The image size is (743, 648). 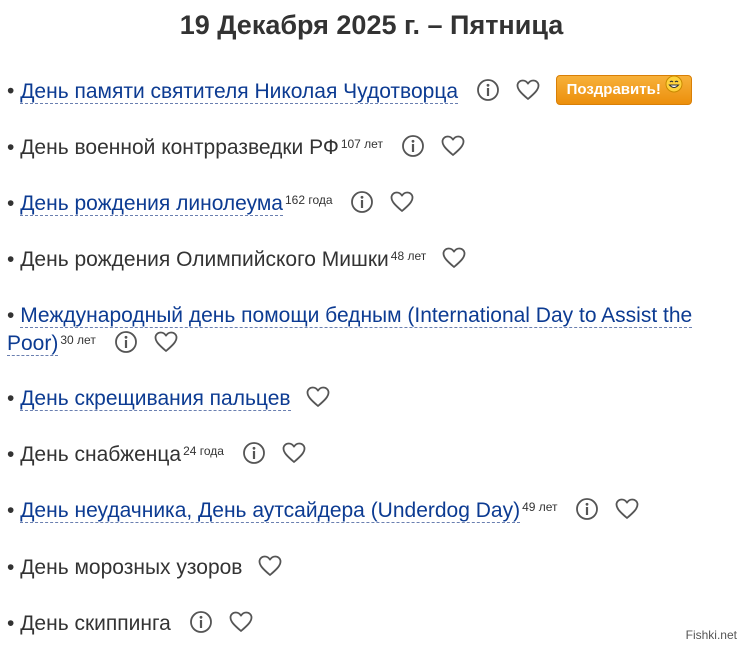 I want to click on holiday-item: • День скрещивания пальцев, so click(x=168, y=399).